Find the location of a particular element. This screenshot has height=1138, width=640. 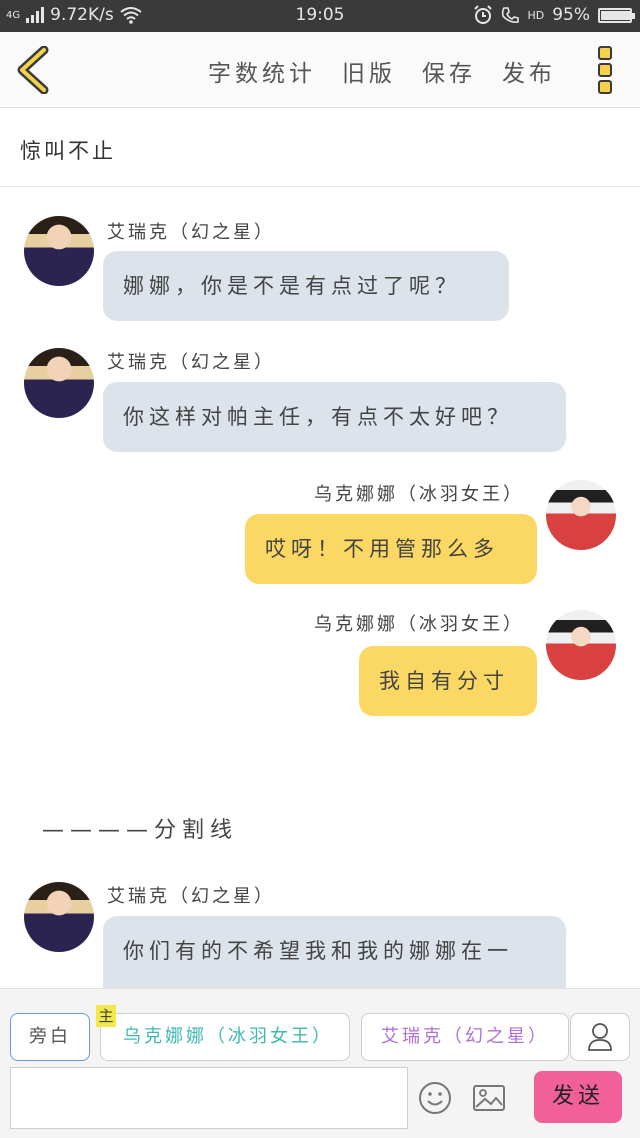

chat-bubble: 哎呀！不用管那么多 is located at coordinates (391, 549).